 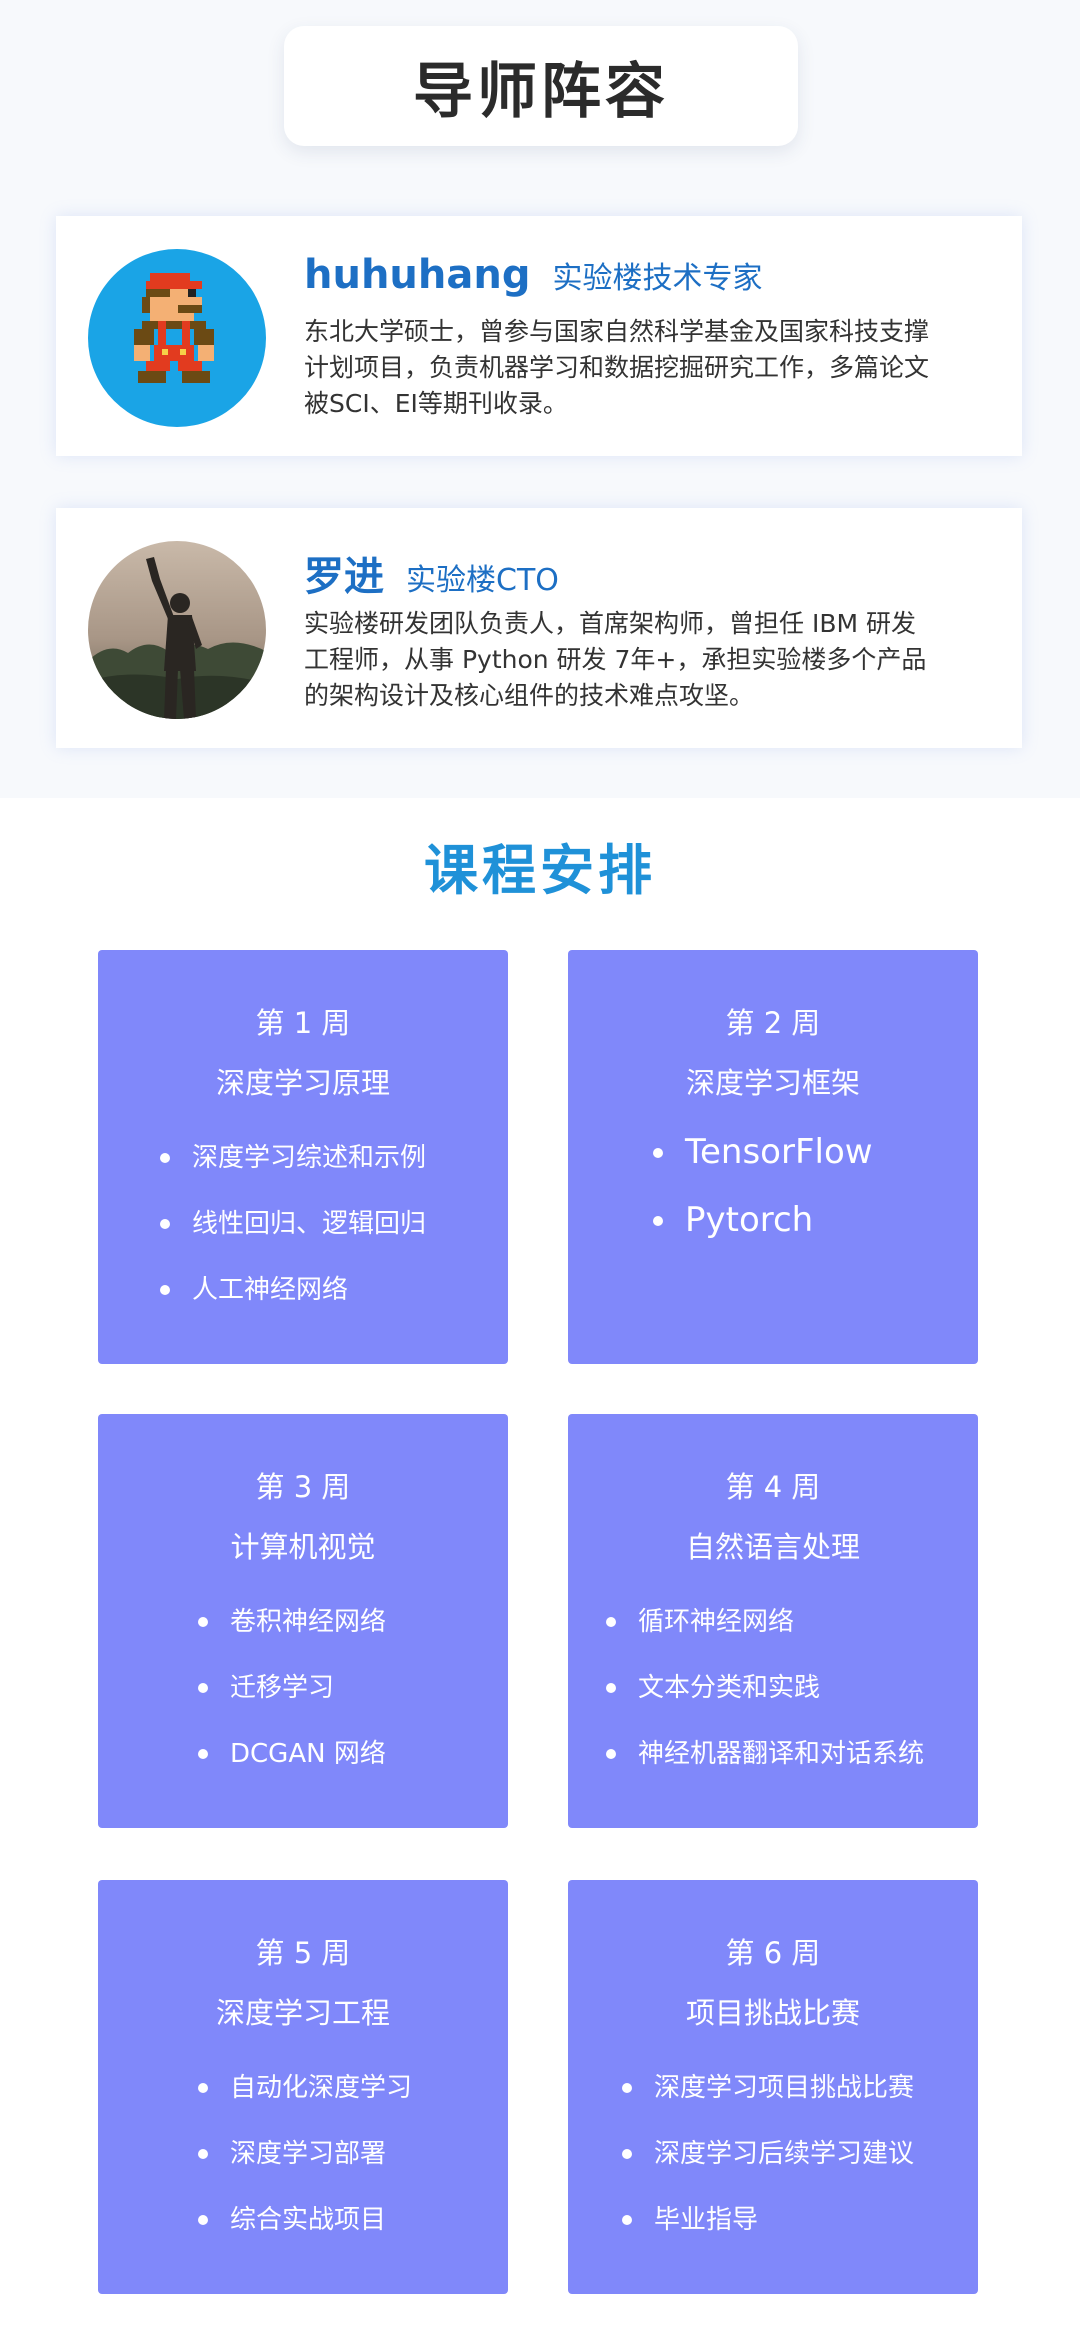 I want to click on week-card-3: 第 3 周 计算机视觉 卷积神经网络 迁移学习 DCGAN 网络, so click(x=303, y=1621).